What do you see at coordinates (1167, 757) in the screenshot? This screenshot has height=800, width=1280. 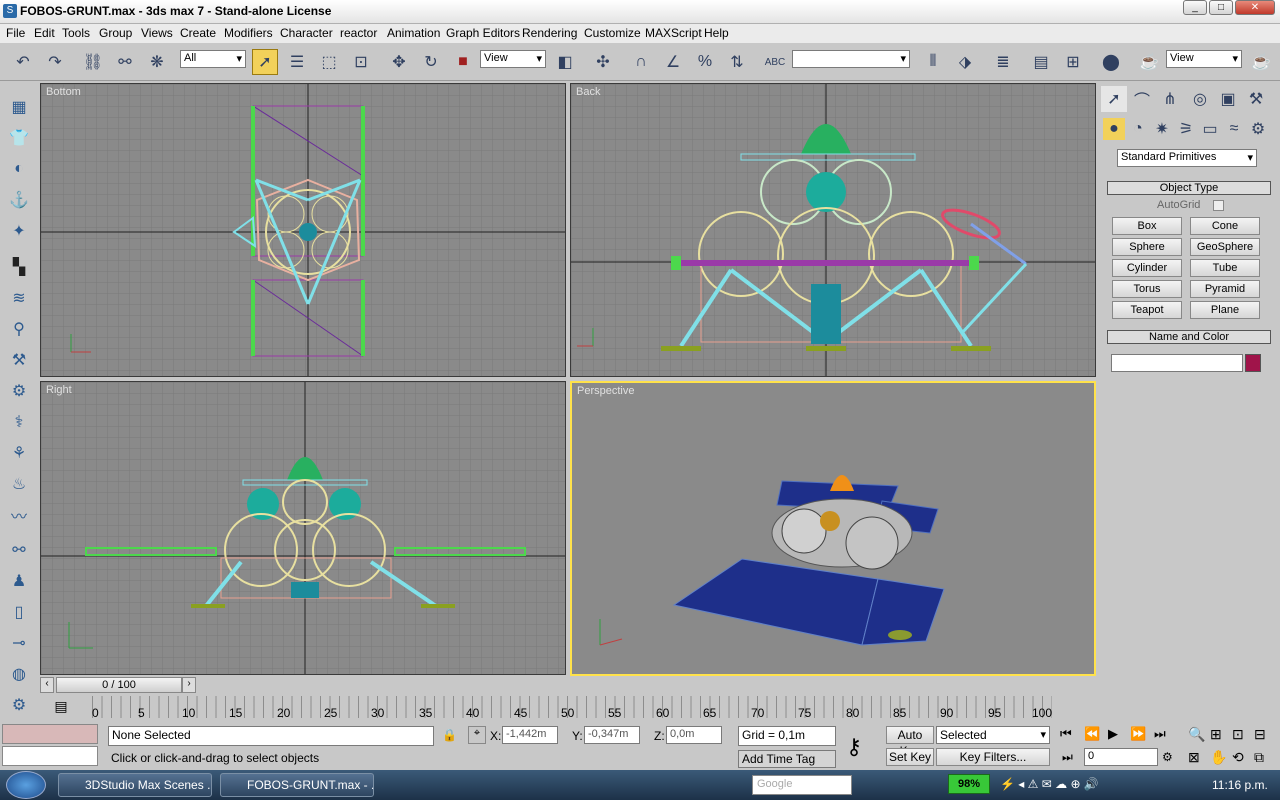 I see `time-config-icon: ⚙` at bounding box center [1167, 757].